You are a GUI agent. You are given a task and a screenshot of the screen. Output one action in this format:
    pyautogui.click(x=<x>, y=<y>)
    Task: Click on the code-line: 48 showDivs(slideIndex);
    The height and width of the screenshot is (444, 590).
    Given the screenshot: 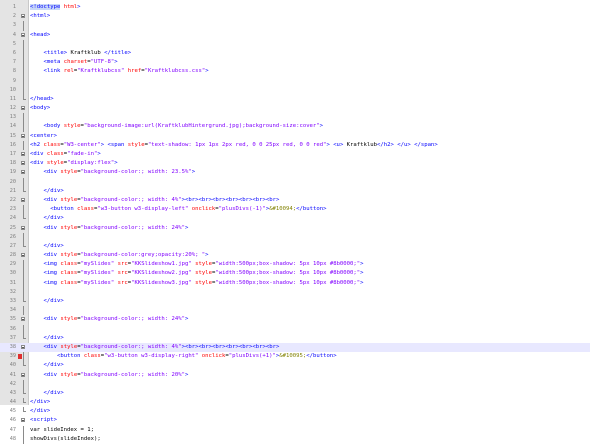 What is the action you would take?
    pyautogui.click(x=295, y=439)
    